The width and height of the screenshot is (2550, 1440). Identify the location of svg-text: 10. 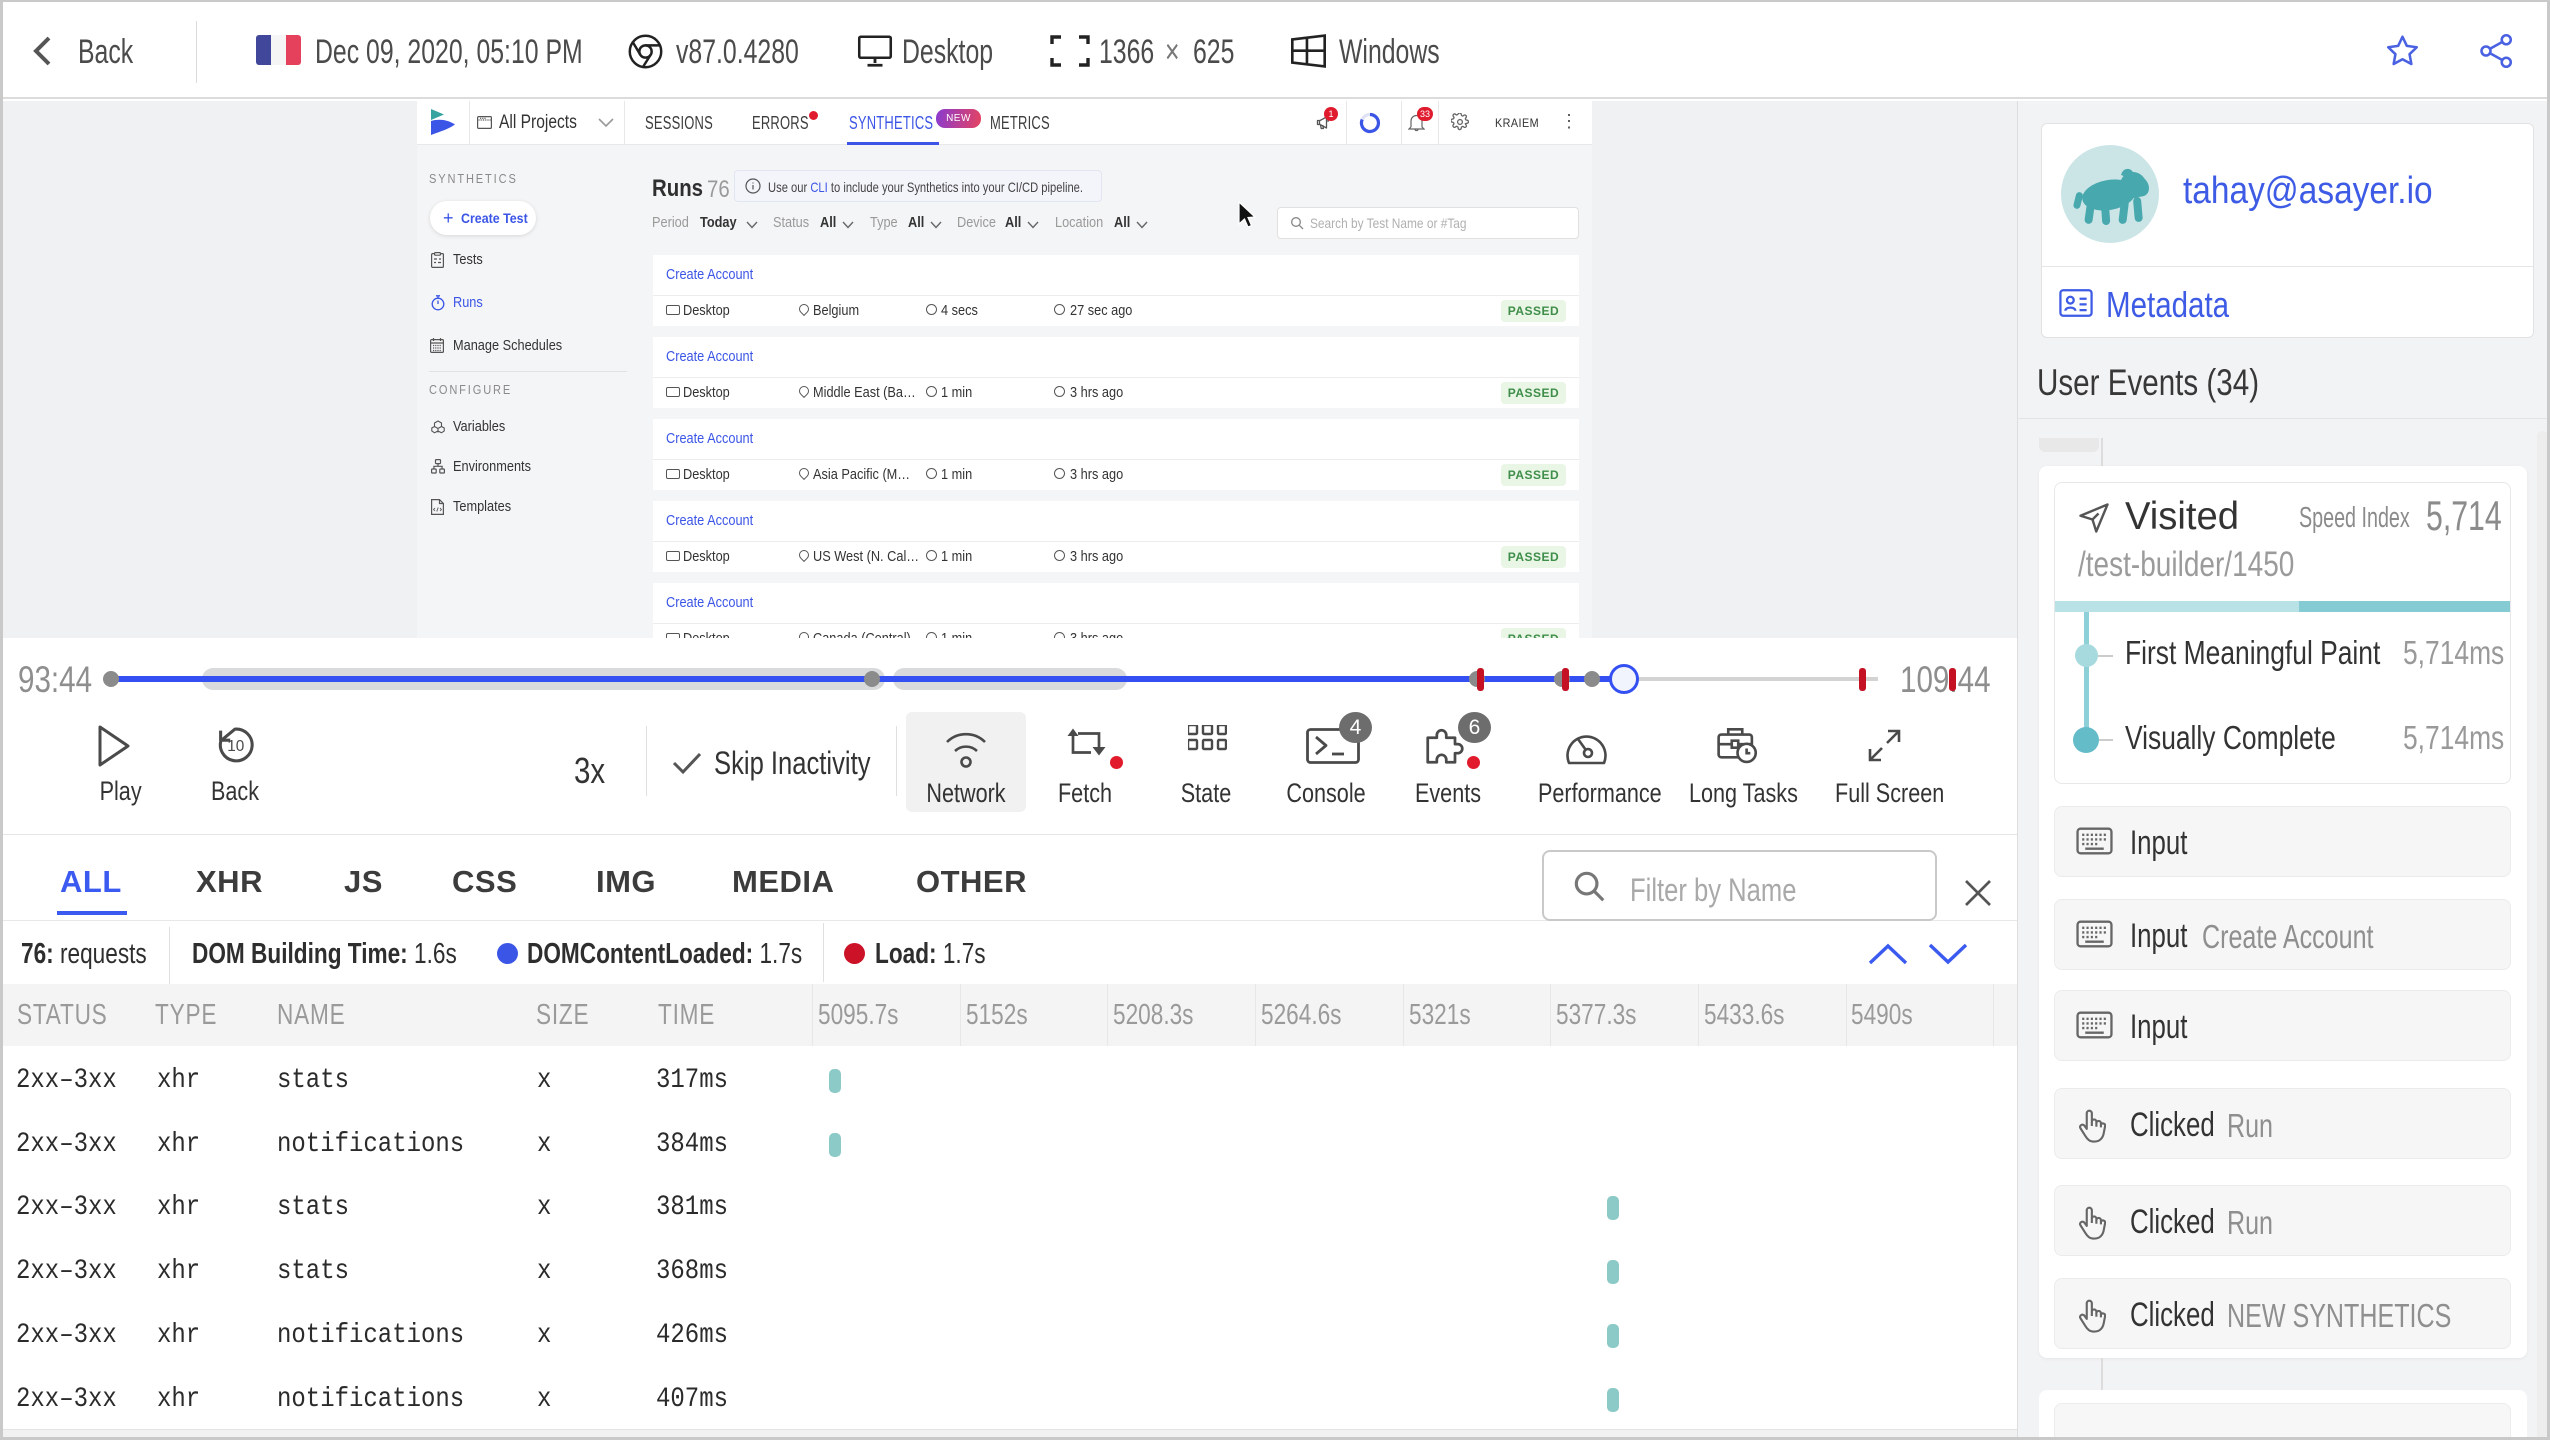
(235, 746).